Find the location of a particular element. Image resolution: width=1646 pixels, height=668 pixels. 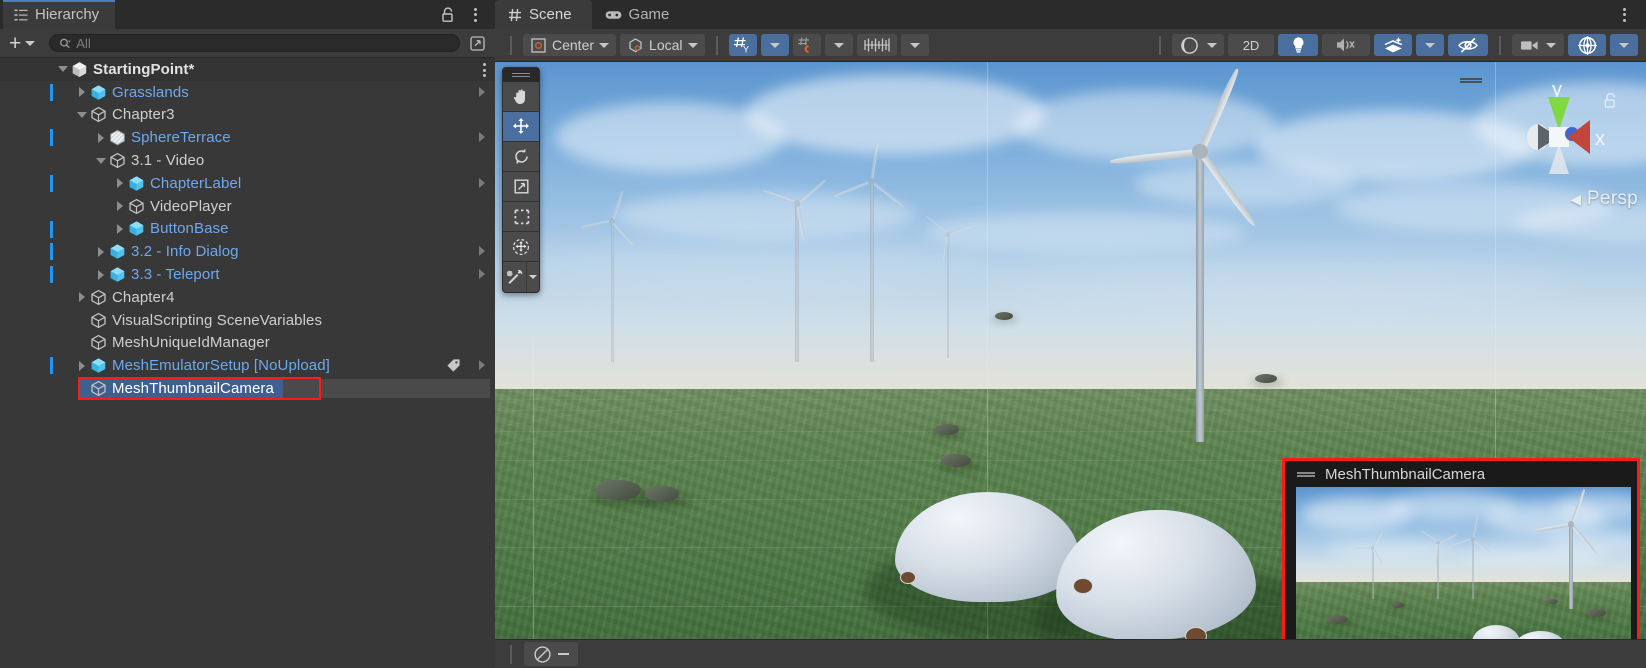

scene-tools-palette is located at coordinates (521, 180).